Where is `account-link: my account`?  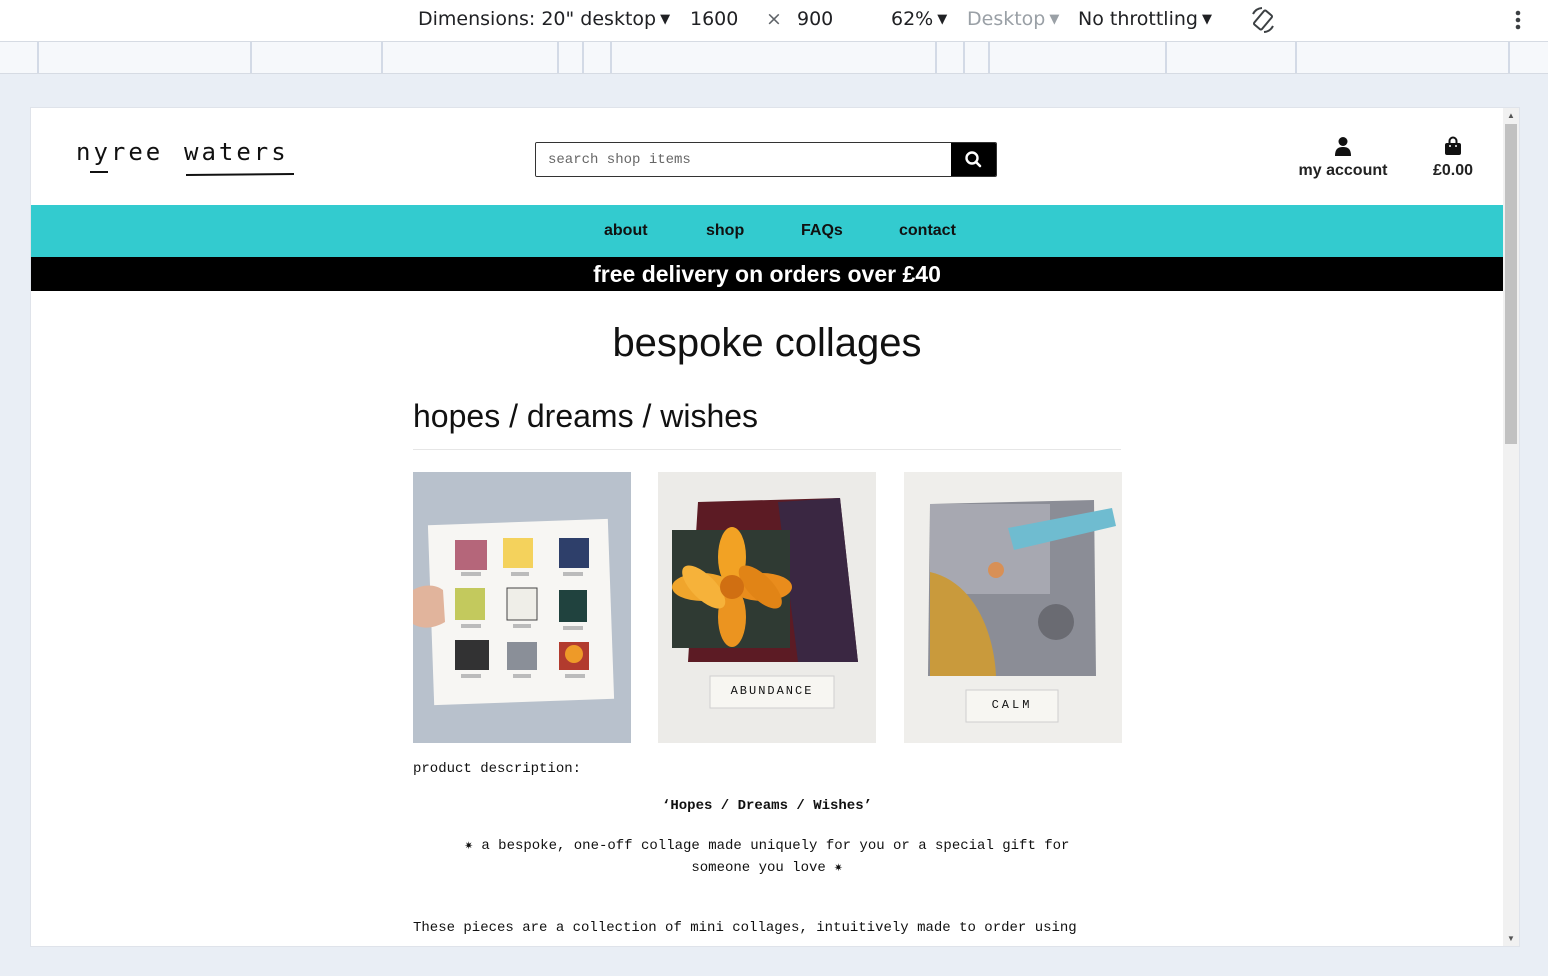 account-link: my account is located at coordinates (1343, 158).